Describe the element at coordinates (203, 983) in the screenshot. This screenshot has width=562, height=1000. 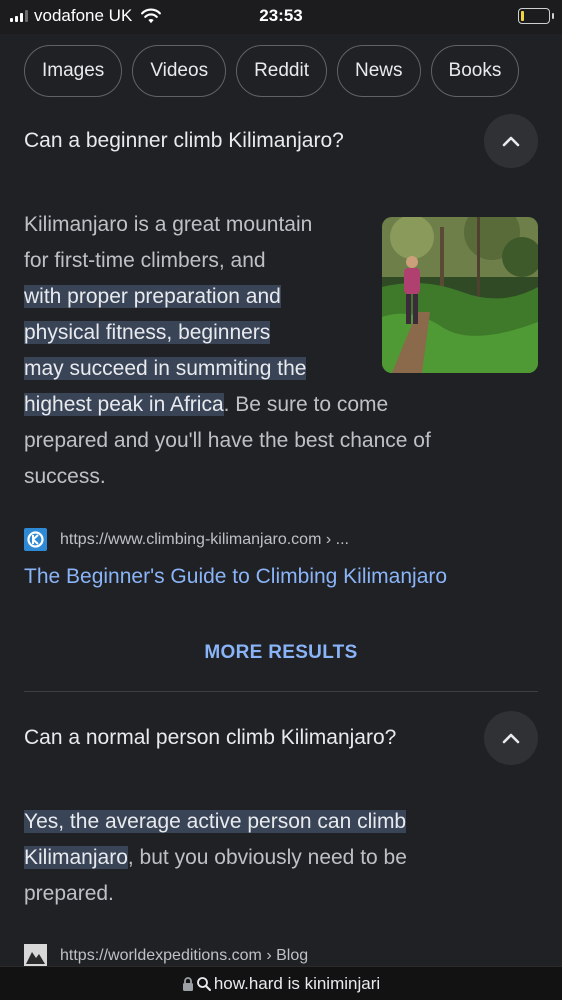
I see `search-icon` at that location.